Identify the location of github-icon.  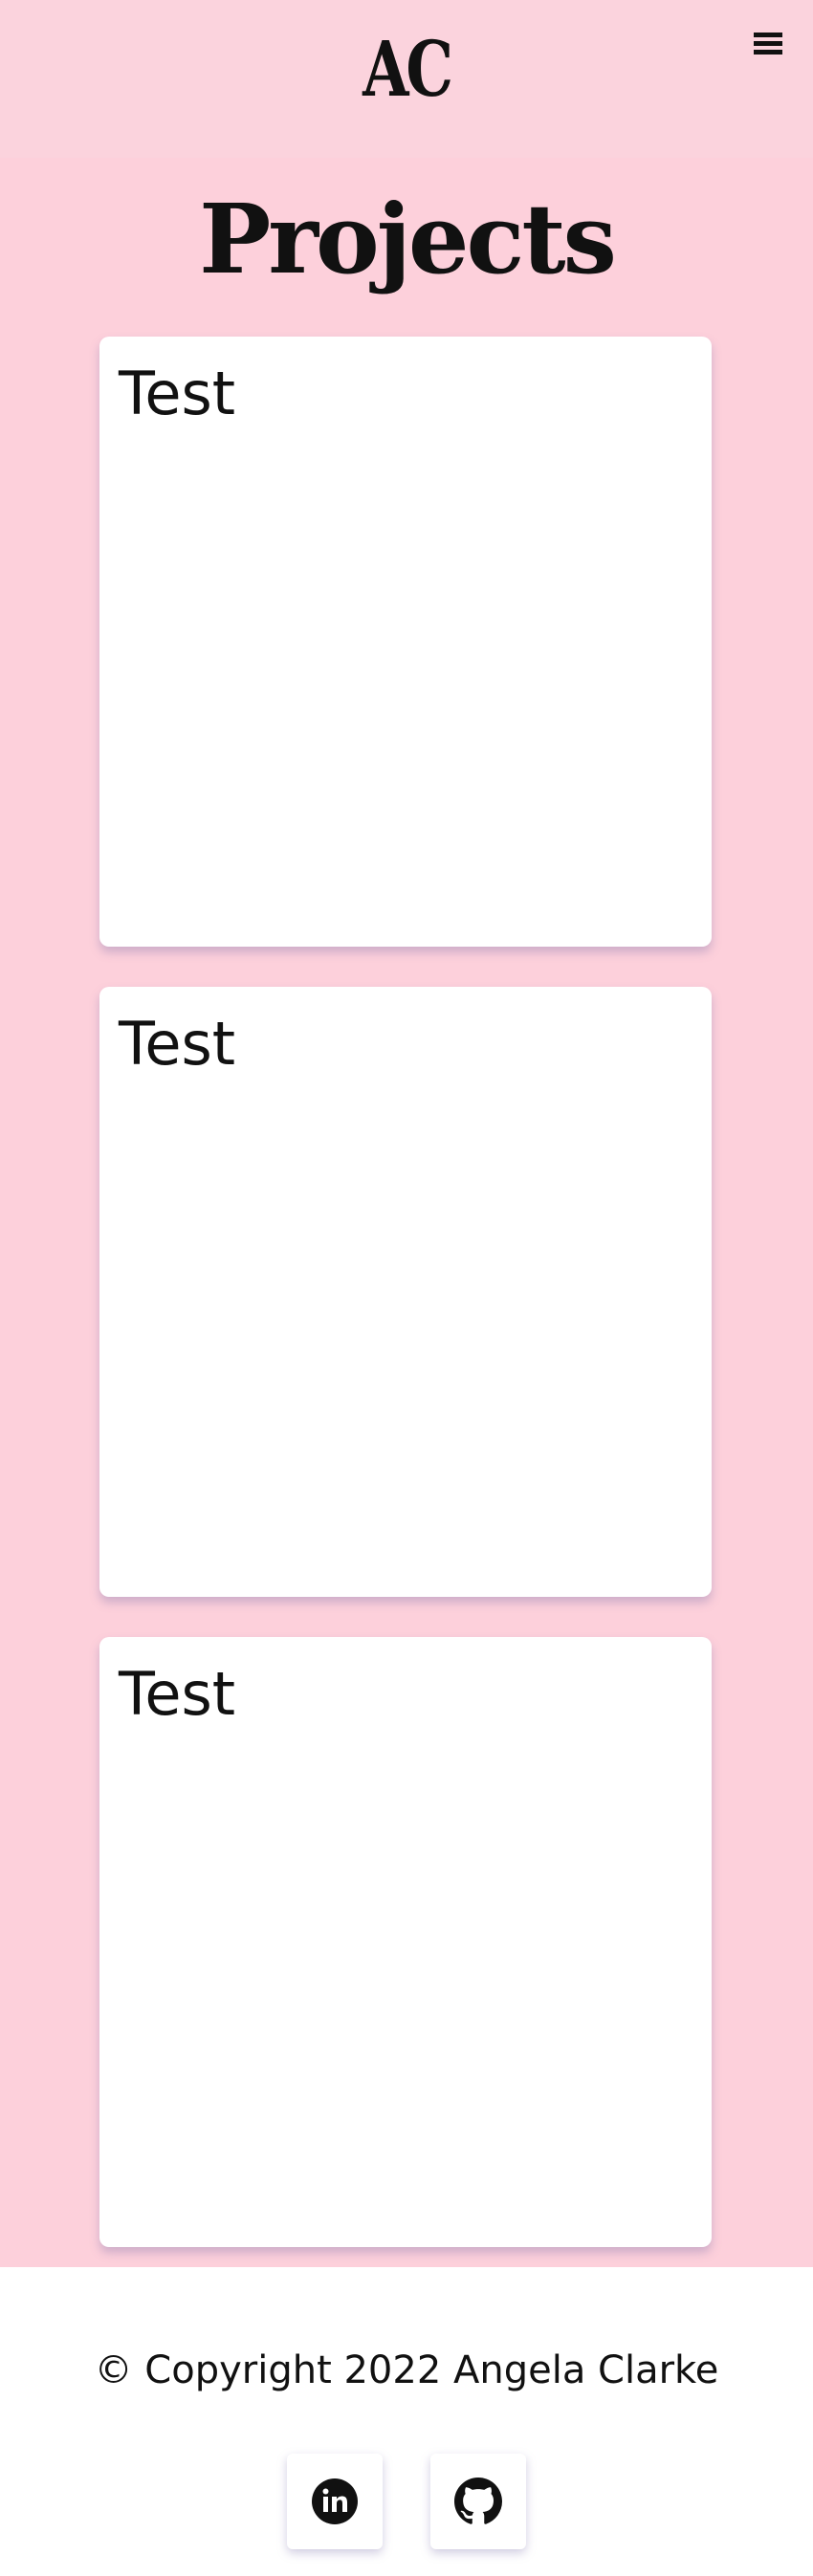
(478, 2501).